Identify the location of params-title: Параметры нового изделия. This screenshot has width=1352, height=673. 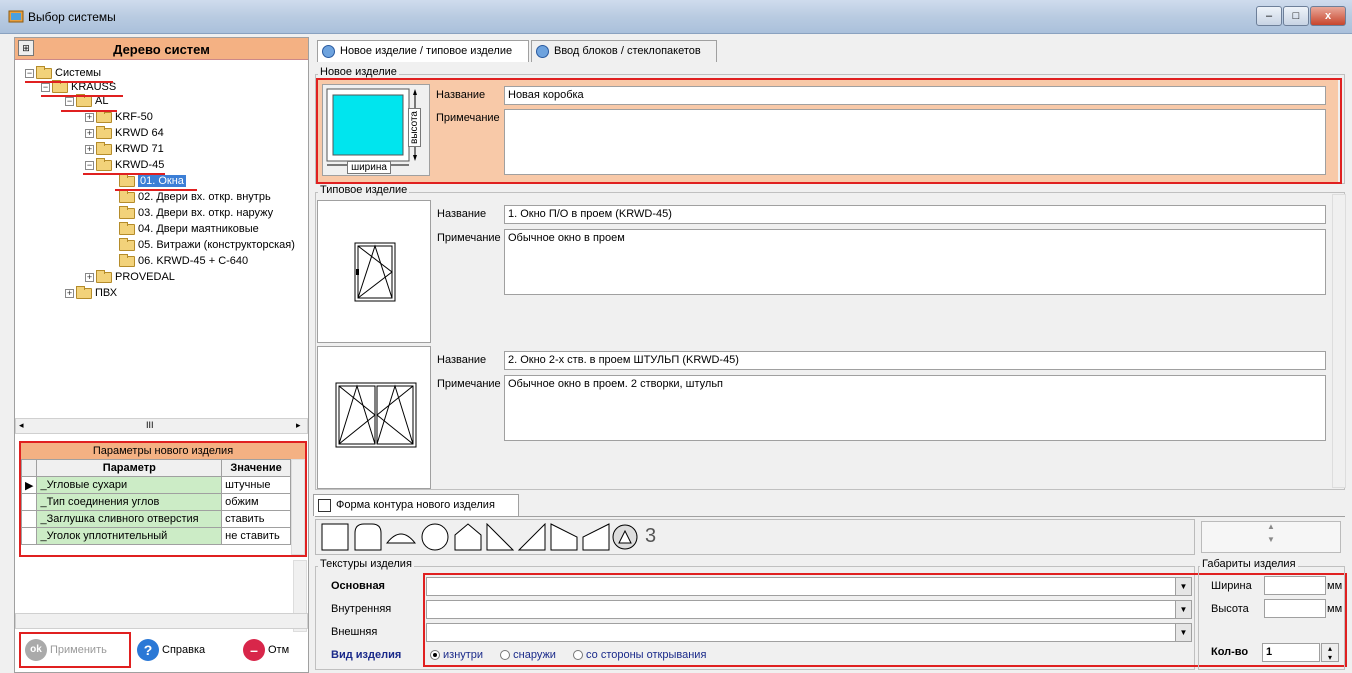
(163, 451).